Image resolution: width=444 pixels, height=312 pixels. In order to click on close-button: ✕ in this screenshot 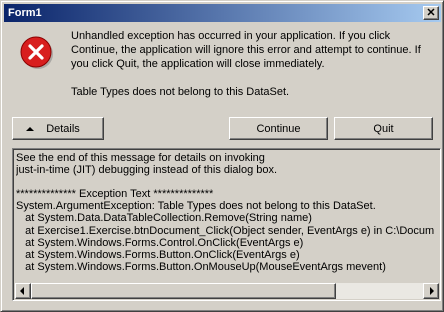, I will do `click(431, 13)`.